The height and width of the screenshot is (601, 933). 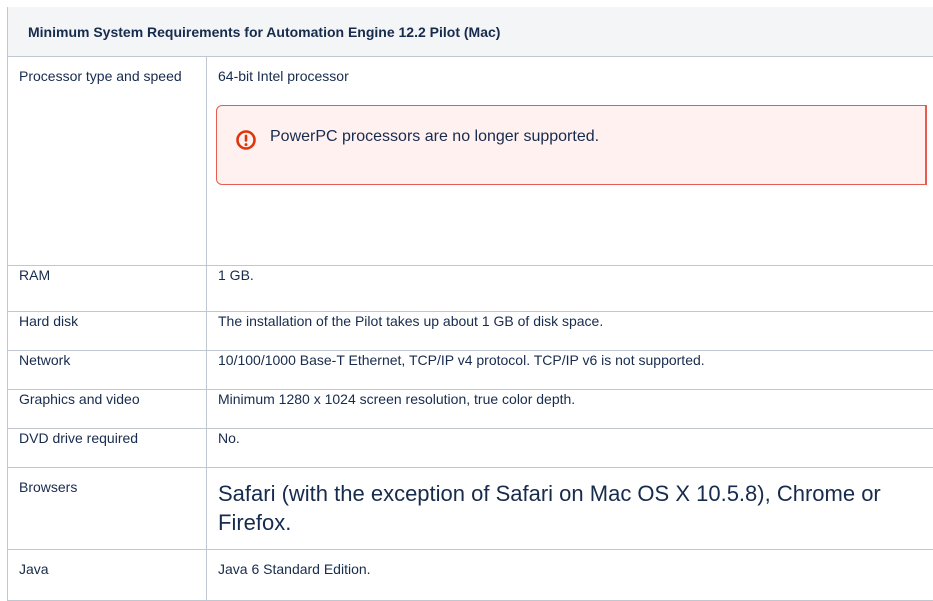 What do you see at coordinates (107, 509) in the screenshot?
I see `row-label-browsers: Browsers` at bounding box center [107, 509].